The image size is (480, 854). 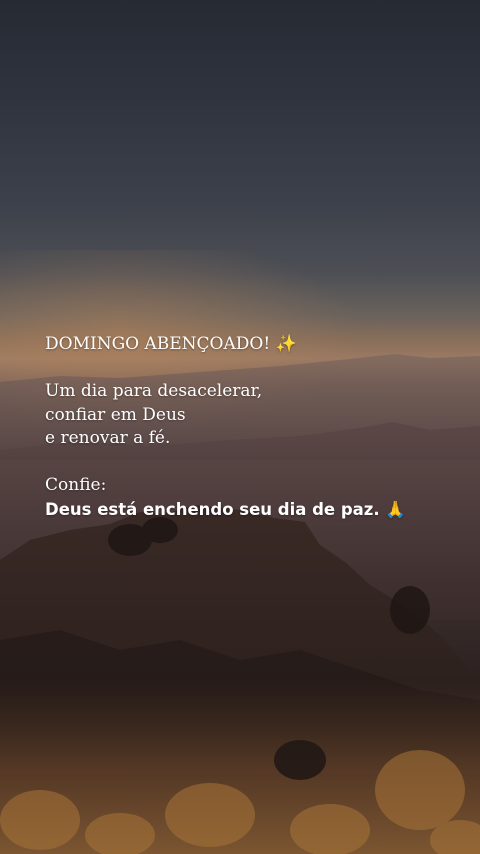 What do you see at coordinates (115, 414) in the screenshot?
I see `caption-body-line: confiar em Deus` at bounding box center [115, 414].